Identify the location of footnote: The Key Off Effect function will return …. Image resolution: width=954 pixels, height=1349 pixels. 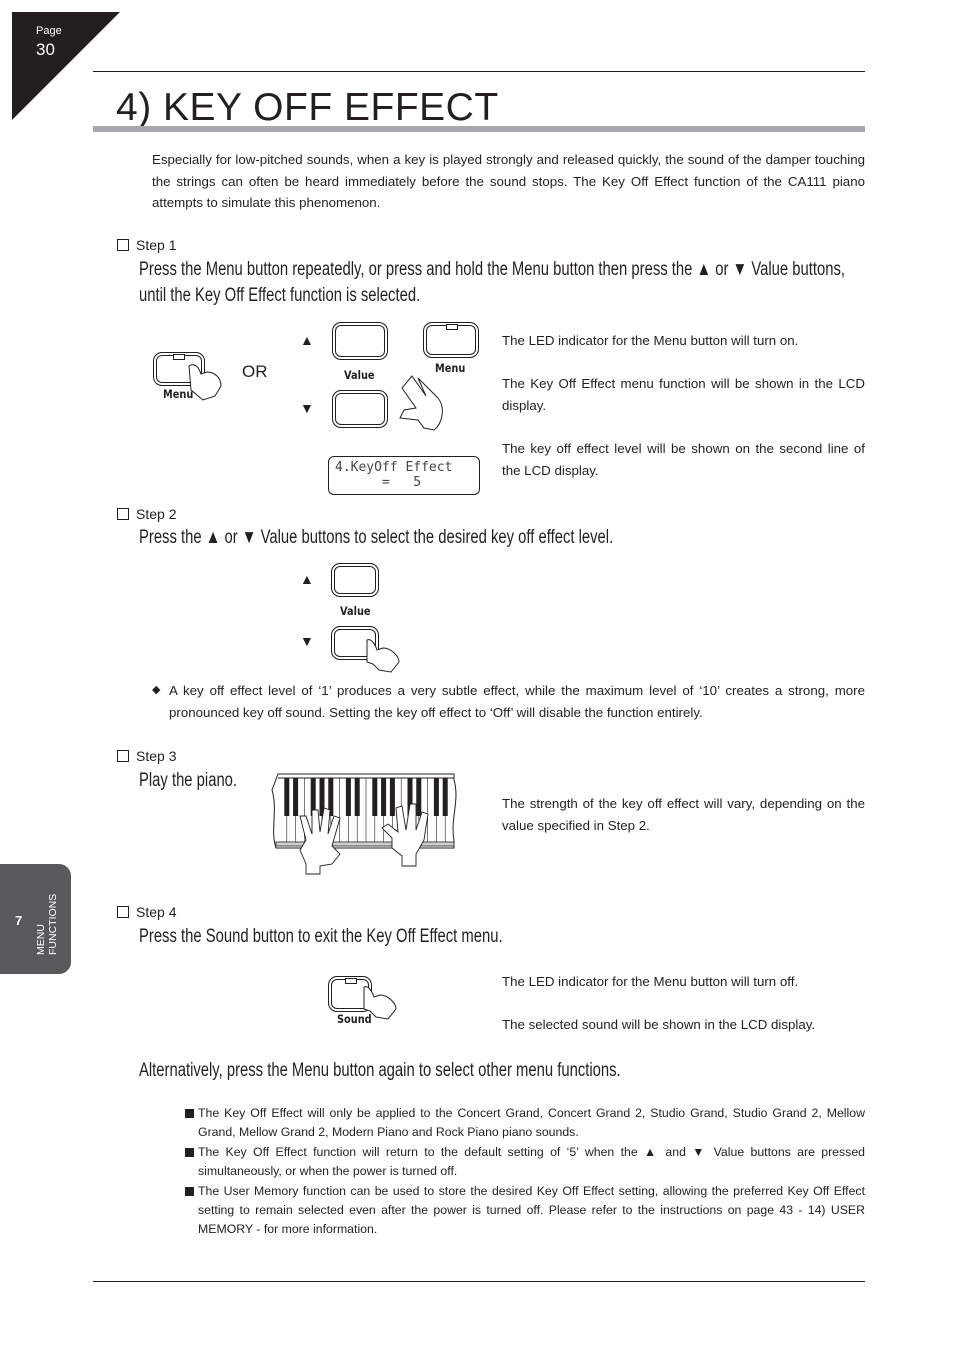
(525, 1162).